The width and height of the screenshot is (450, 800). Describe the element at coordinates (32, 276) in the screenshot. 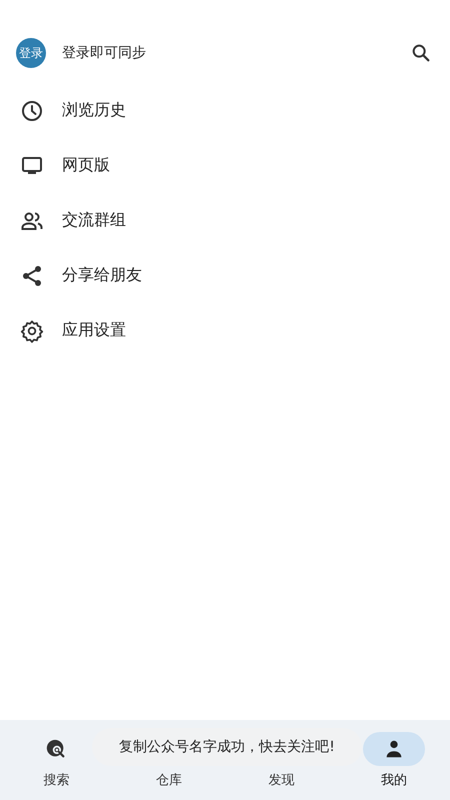

I see `share-icon` at that location.